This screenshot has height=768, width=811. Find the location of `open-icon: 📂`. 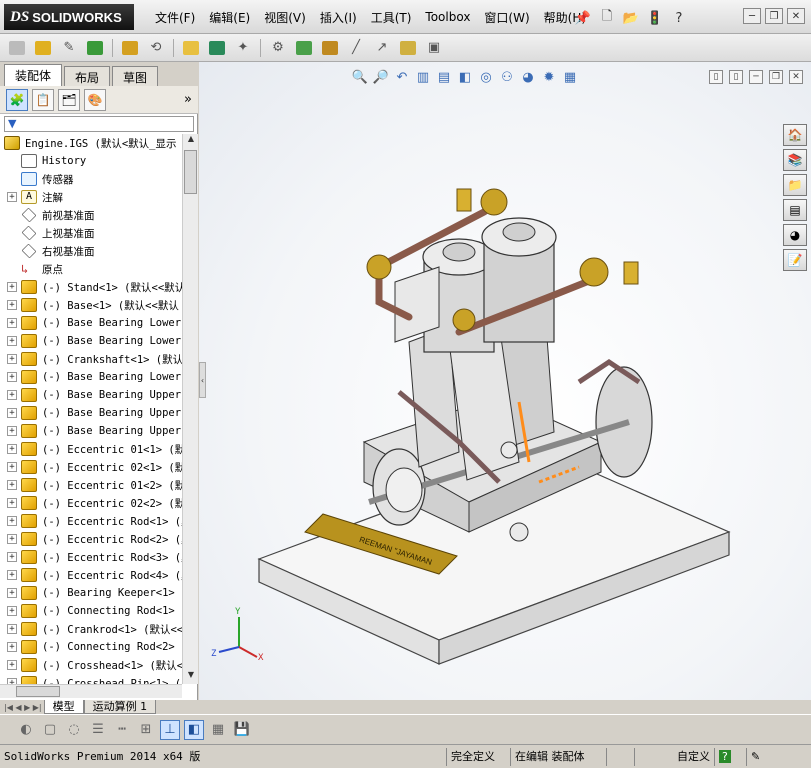

open-icon: 📂 is located at coordinates (631, 18).